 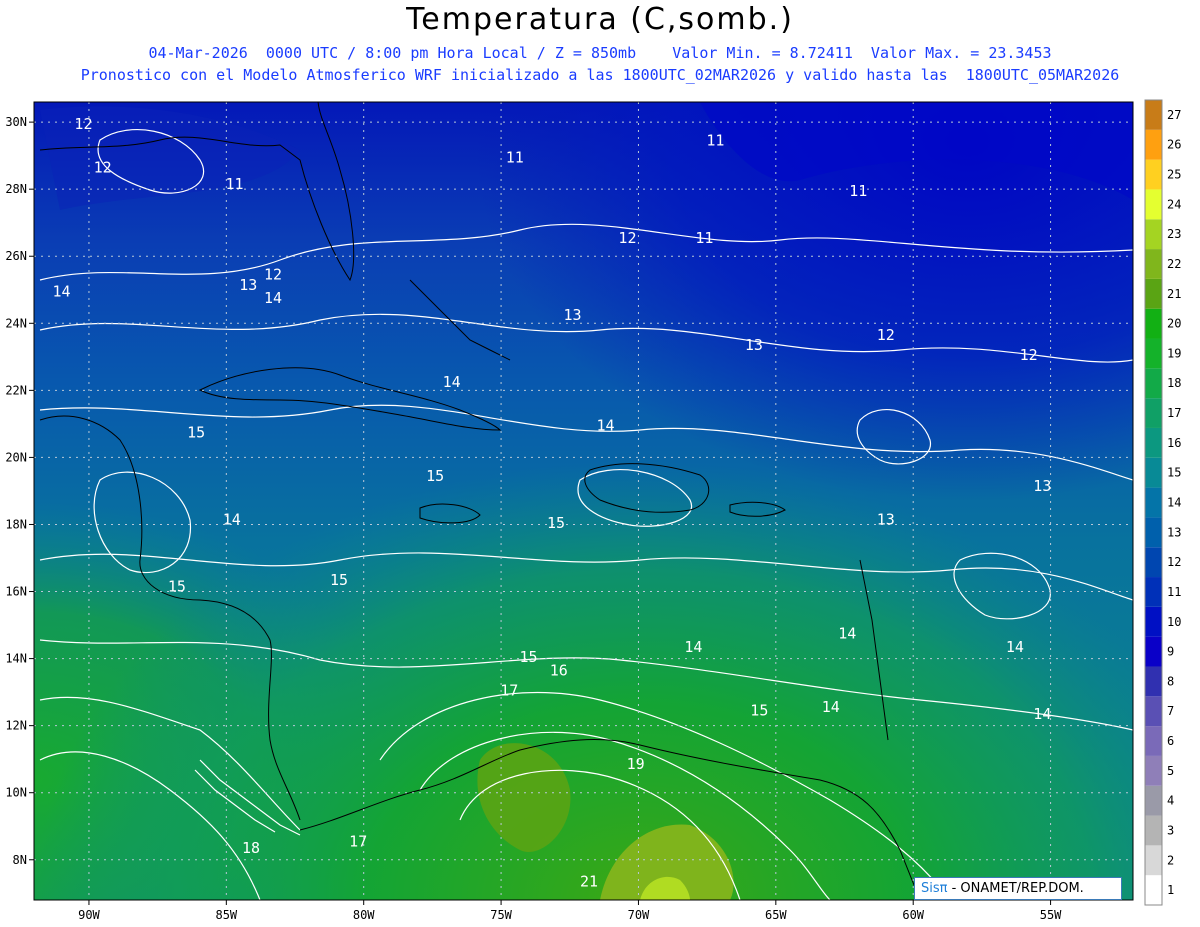 I want to click on y-tick-label: 28N, so click(x=16, y=189).